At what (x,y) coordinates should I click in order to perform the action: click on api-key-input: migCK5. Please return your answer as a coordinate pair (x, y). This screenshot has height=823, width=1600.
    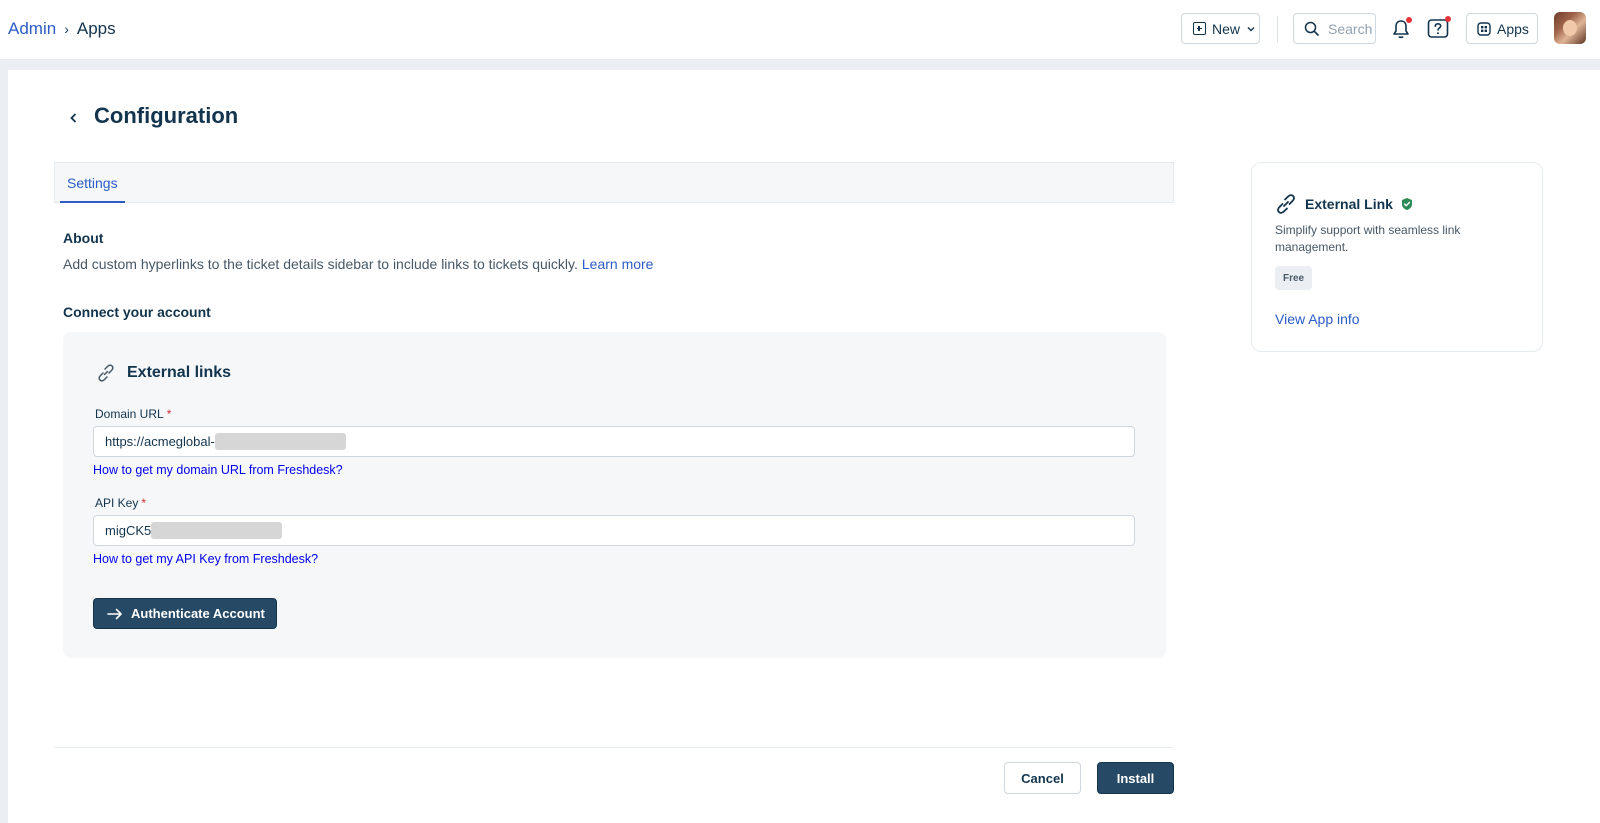
    Looking at the image, I should click on (614, 530).